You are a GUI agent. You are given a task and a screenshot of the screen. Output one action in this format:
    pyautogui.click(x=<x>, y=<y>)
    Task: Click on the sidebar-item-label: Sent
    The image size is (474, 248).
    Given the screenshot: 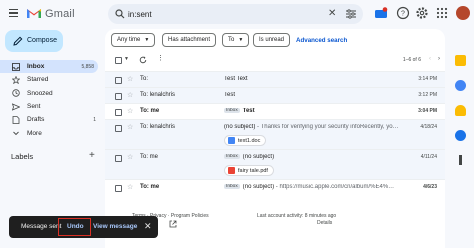 What is the action you would take?
    pyautogui.click(x=34, y=107)
    